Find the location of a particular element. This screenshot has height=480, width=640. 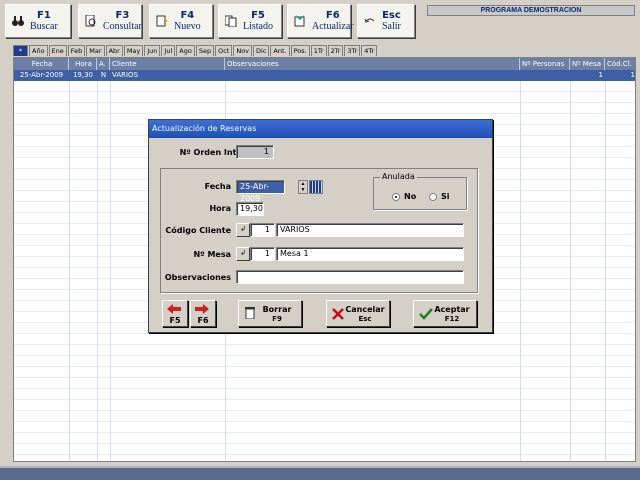

tab-feb: Feb is located at coordinates (76, 50).